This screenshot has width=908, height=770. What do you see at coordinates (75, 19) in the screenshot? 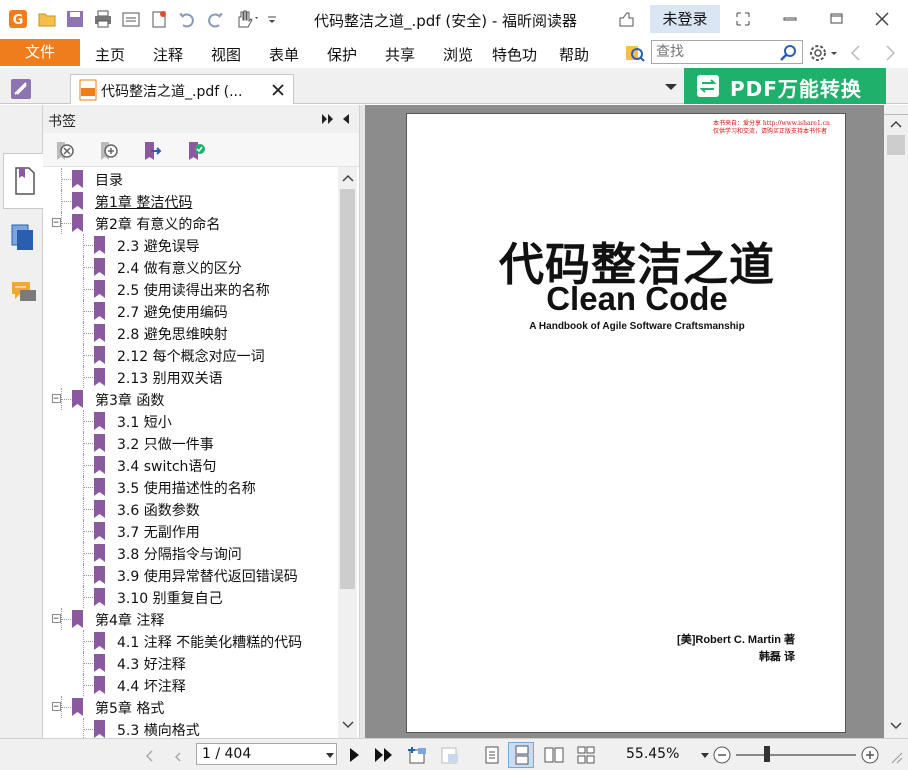
I see `save-icon` at bounding box center [75, 19].